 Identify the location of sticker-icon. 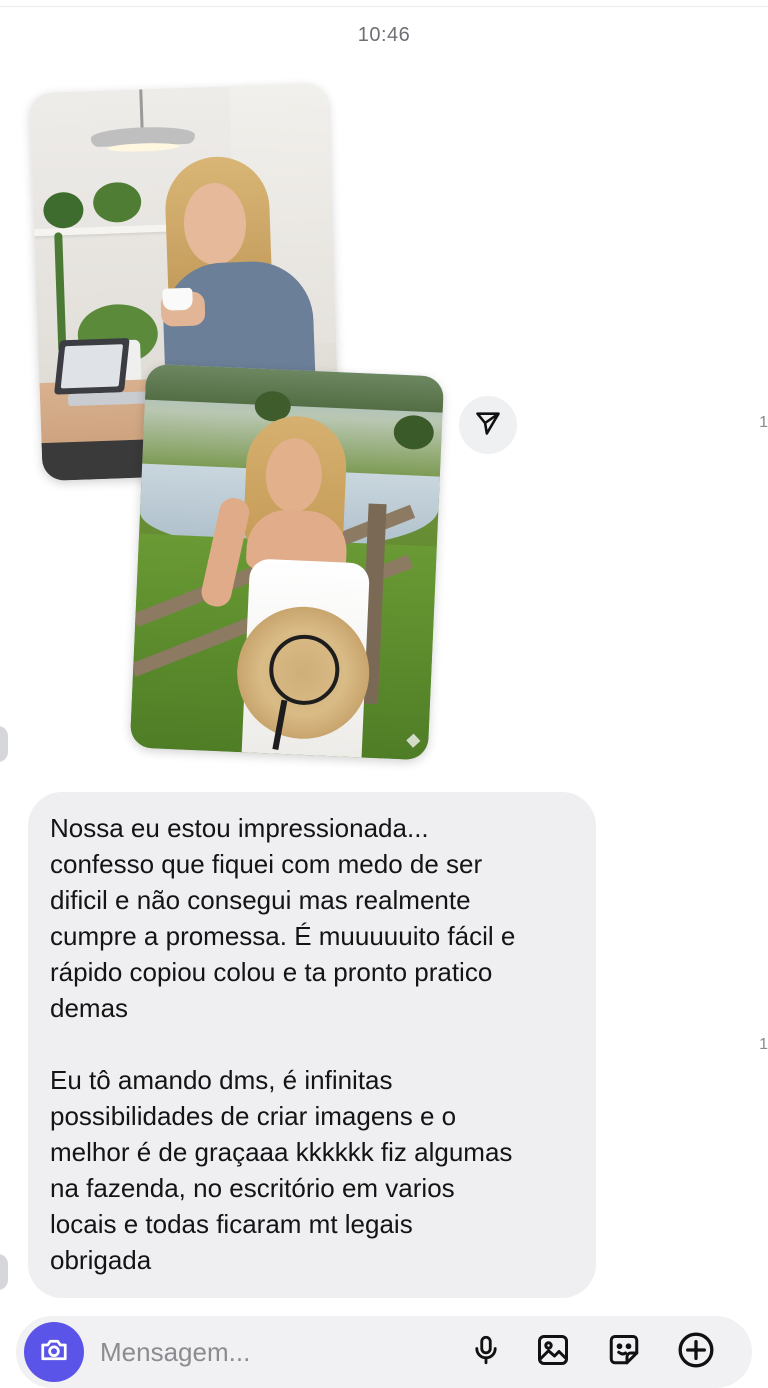
(624, 1352).